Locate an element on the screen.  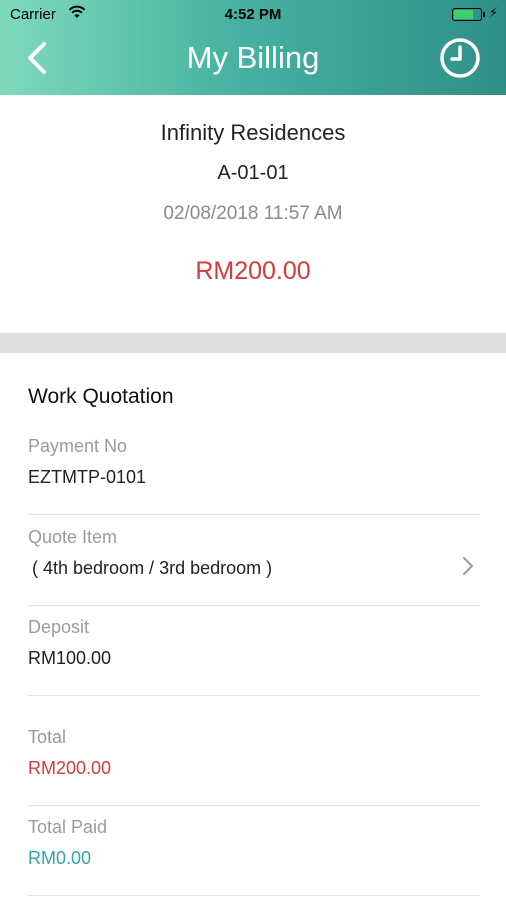
billing-datetime: 02/08/2018 11:57 AM is located at coordinates (253, 213).